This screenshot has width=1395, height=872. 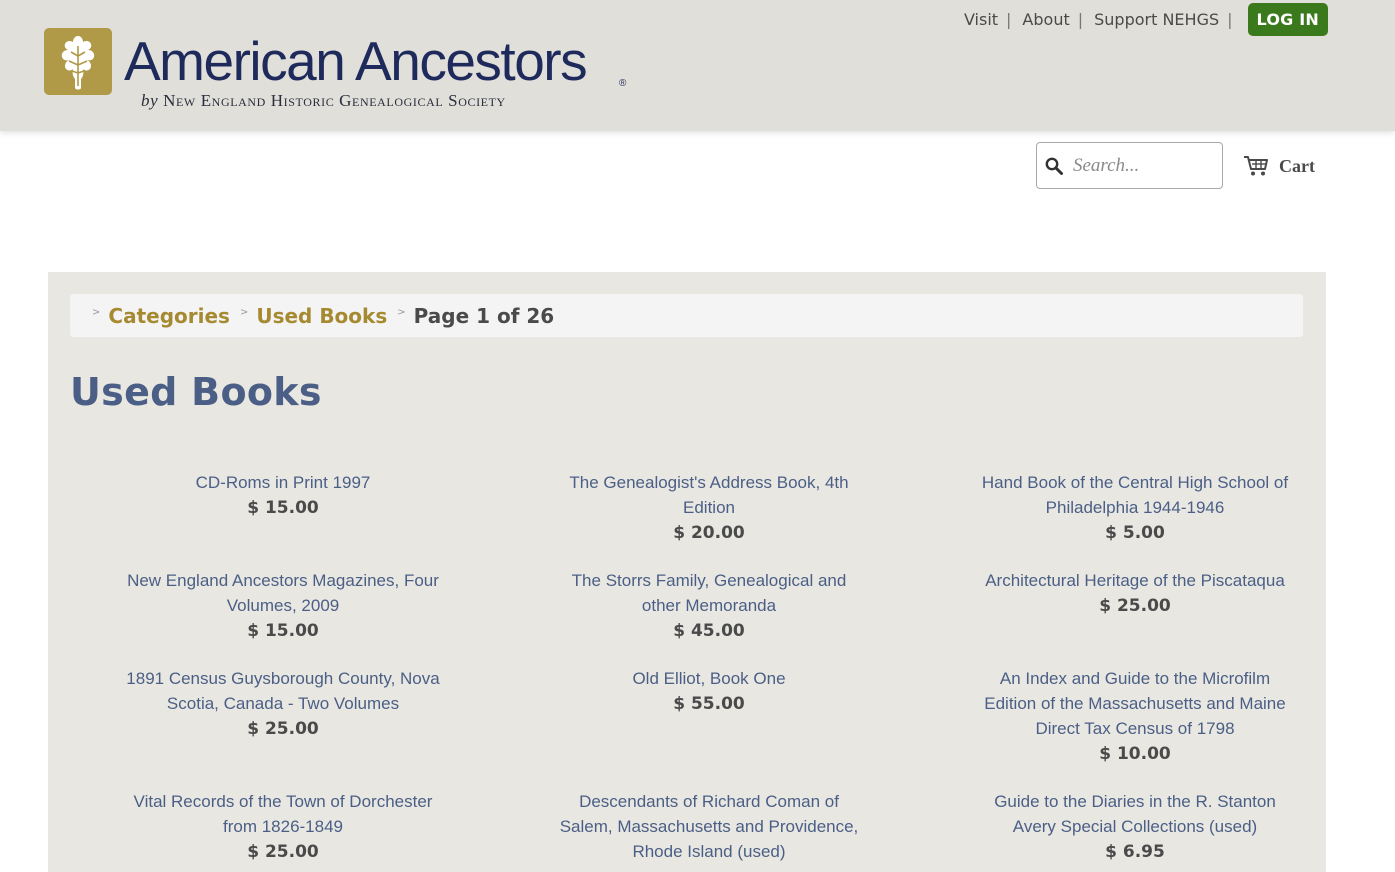 I want to click on product-price: $ 6.95, so click(x=1135, y=852).